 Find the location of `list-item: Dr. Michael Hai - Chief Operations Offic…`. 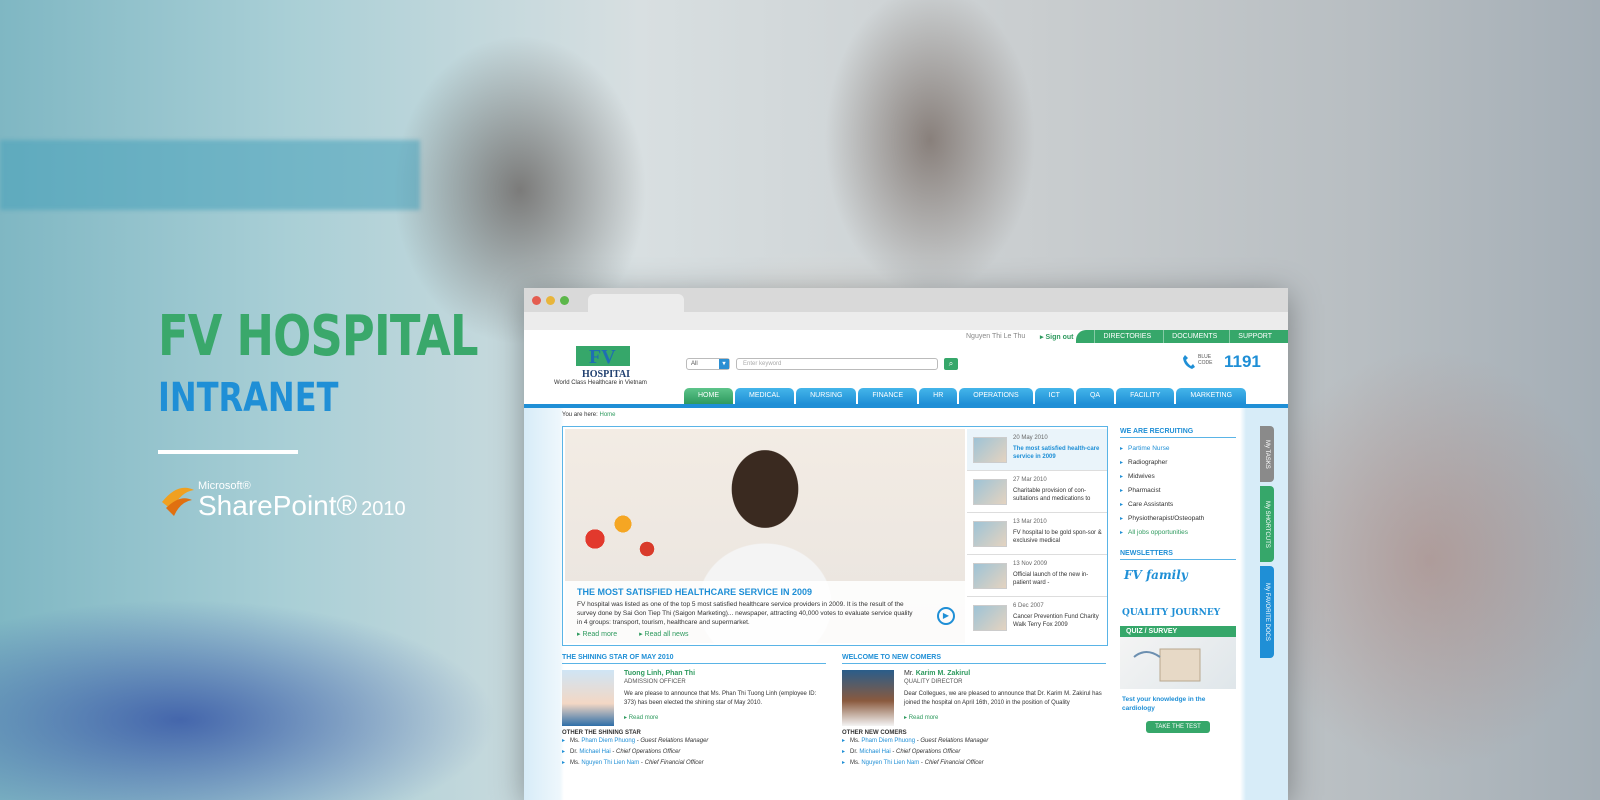

list-item: Dr. Michael Hai - Chief Operations Offic… is located at coordinates (974, 752).